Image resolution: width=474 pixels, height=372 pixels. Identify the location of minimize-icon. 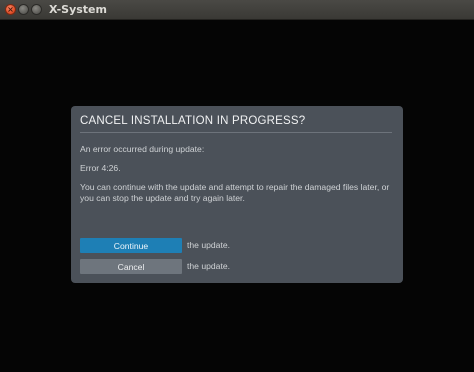
(23, 9).